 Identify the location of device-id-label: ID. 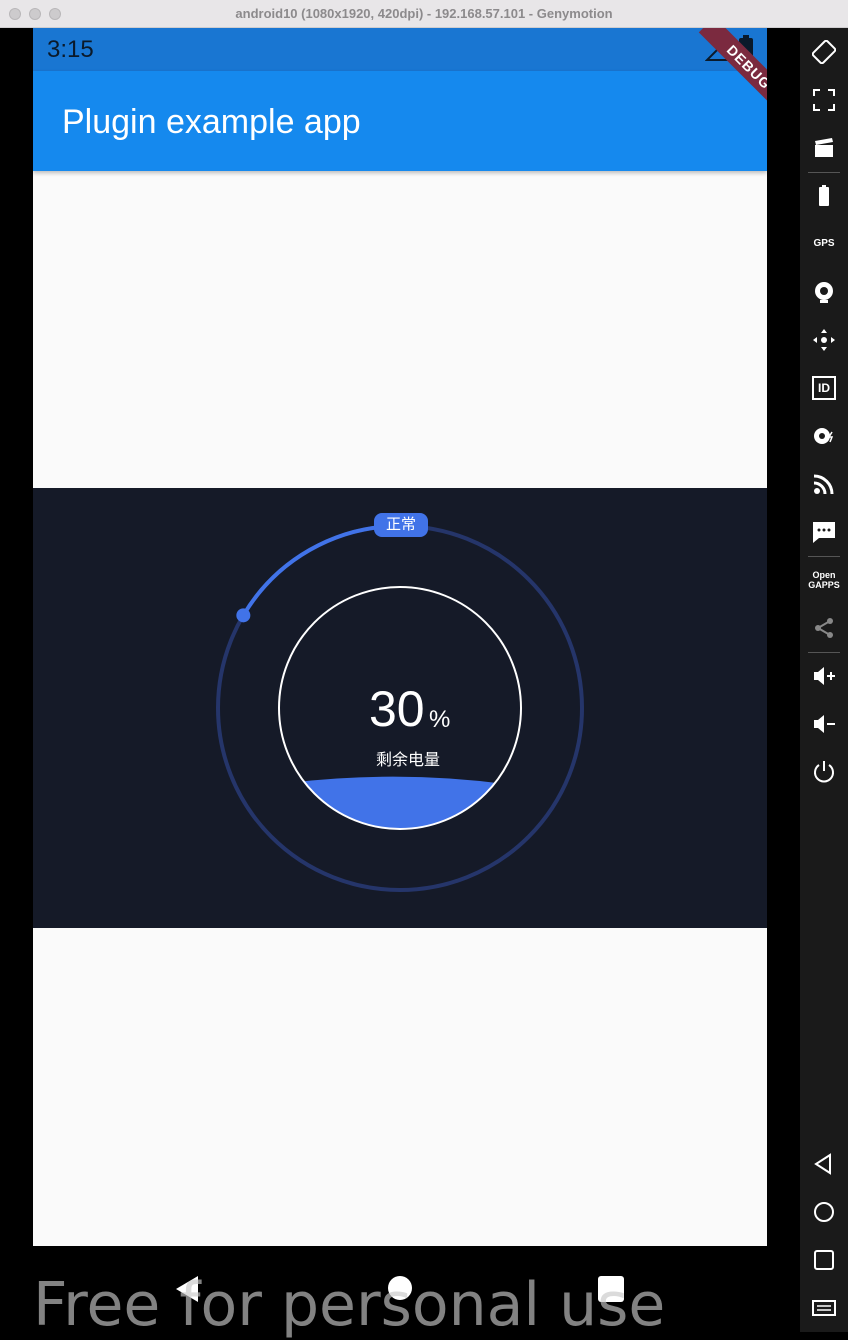
(824, 388).